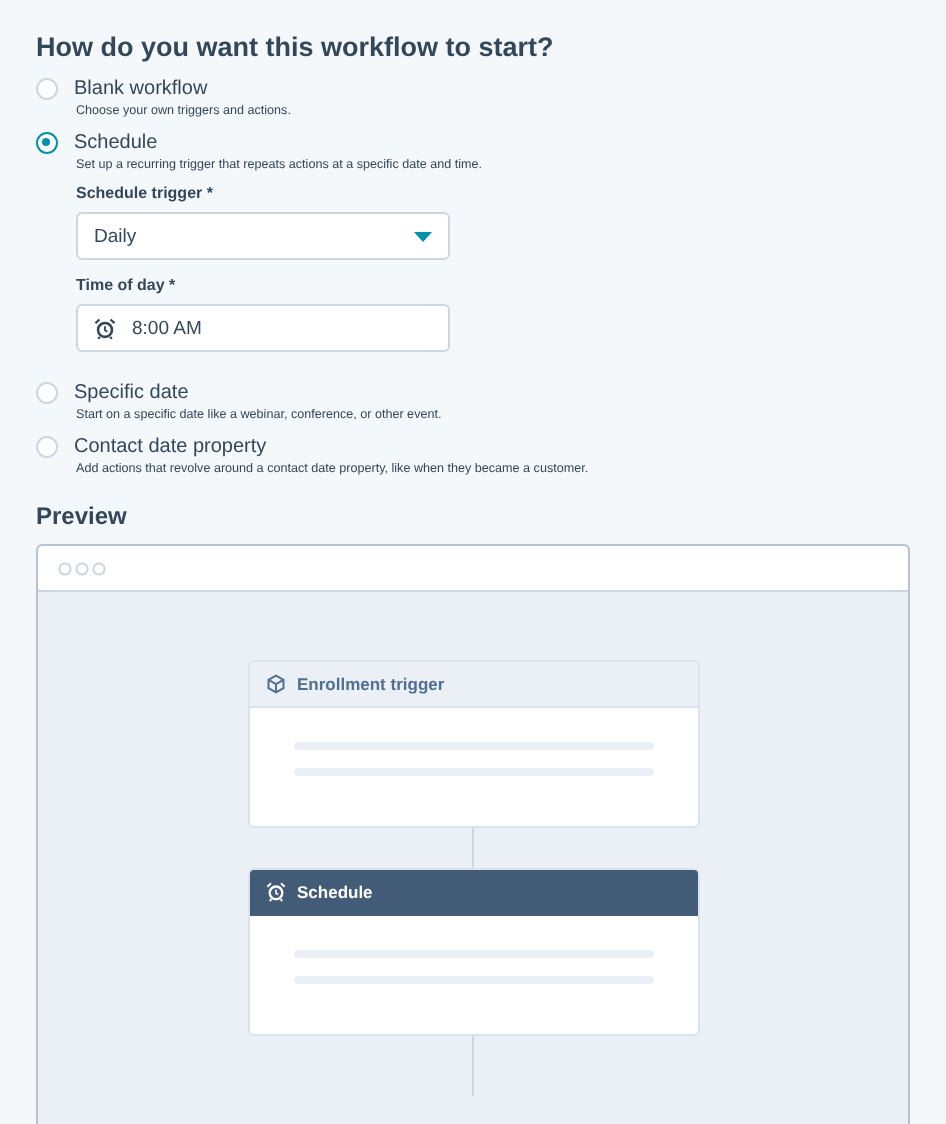  What do you see at coordinates (145, 193) in the screenshot?
I see `field-label: Schedule trigger *` at bounding box center [145, 193].